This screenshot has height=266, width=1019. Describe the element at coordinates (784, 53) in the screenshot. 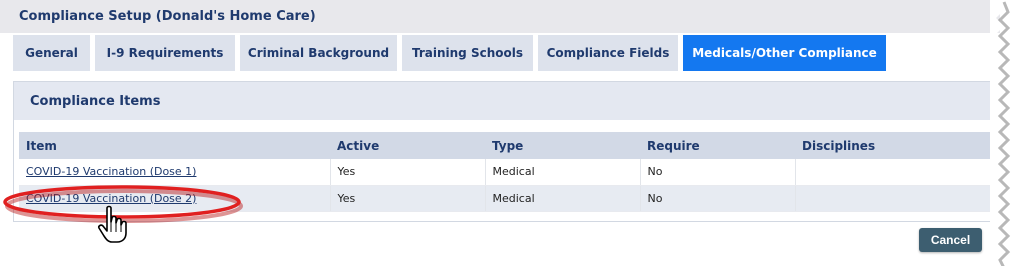

I see `tab-medicals-other-compliance: Medicals/Other Compliance` at that location.